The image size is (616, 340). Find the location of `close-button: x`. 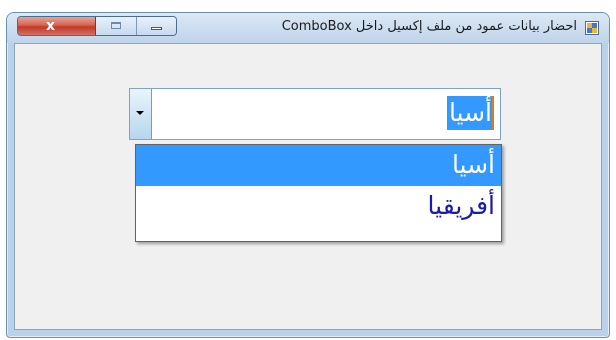

close-button: x is located at coordinates (57, 26).